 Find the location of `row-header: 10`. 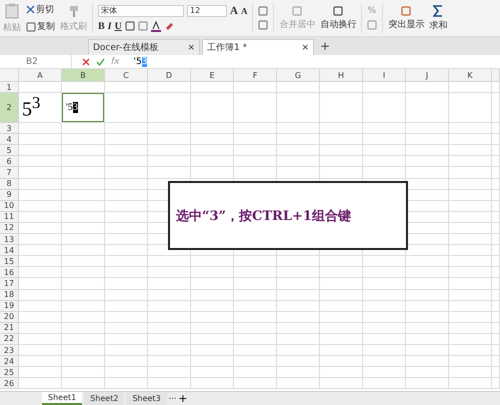

row-header: 10 is located at coordinates (9, 206).